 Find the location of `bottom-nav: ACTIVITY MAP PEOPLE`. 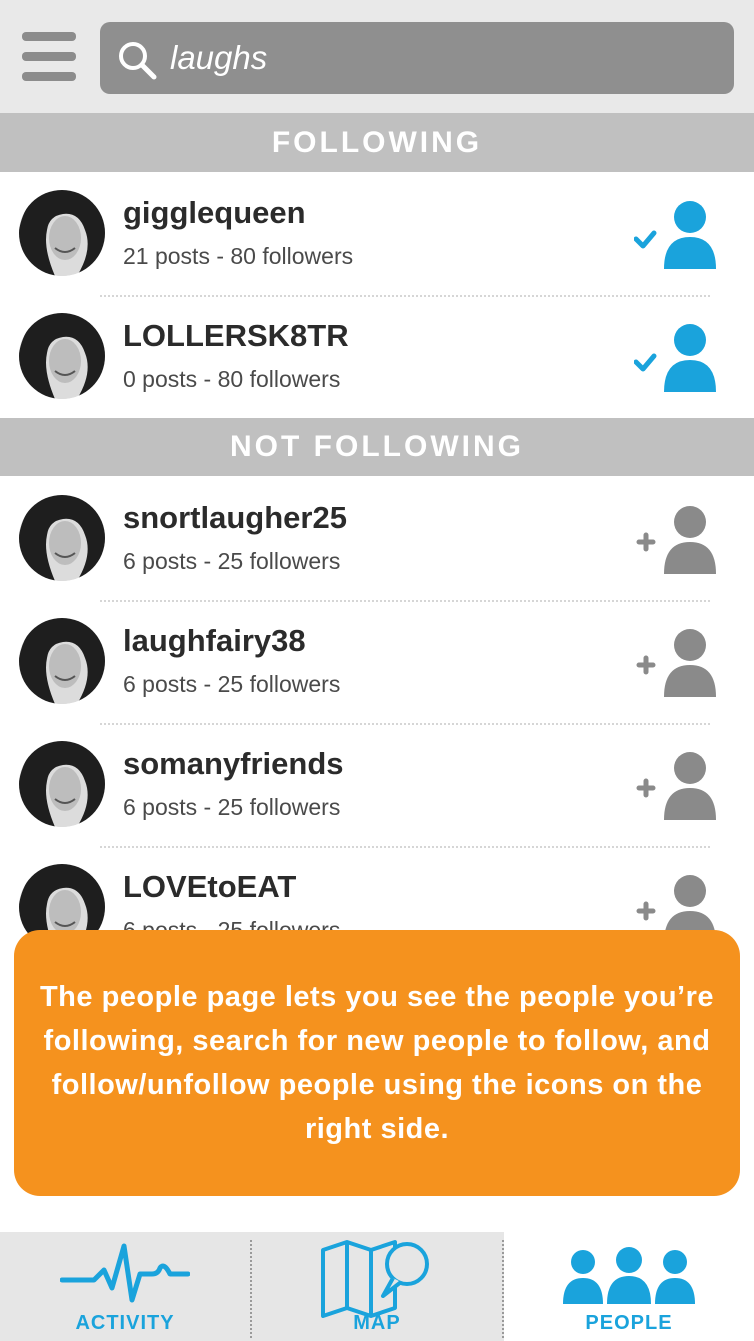

bottom-nav: ACTIVITY MAP PEOPLE is located at coordinates (377, 1286).